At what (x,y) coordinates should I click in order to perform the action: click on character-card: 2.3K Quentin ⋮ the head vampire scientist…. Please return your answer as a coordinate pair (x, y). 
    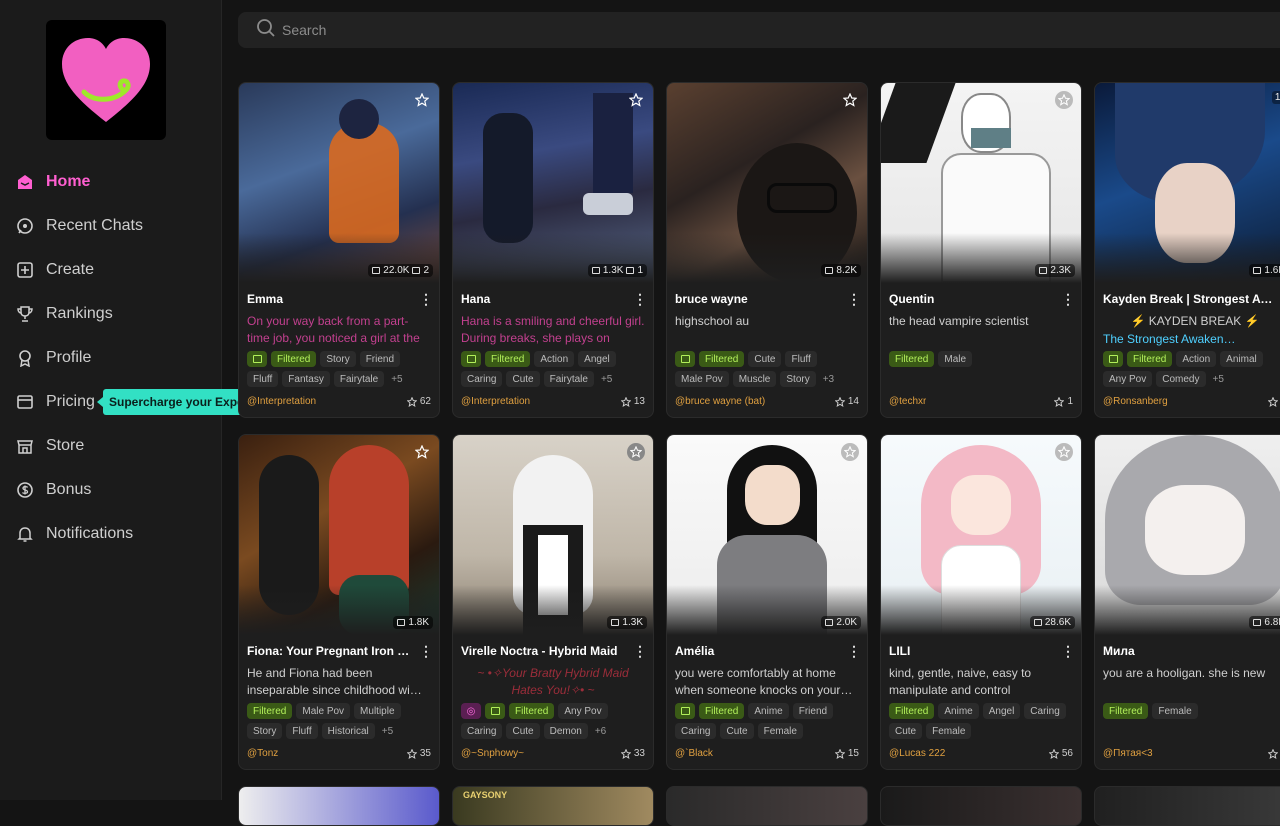
    Looking at the image, I should click on (981, 250).